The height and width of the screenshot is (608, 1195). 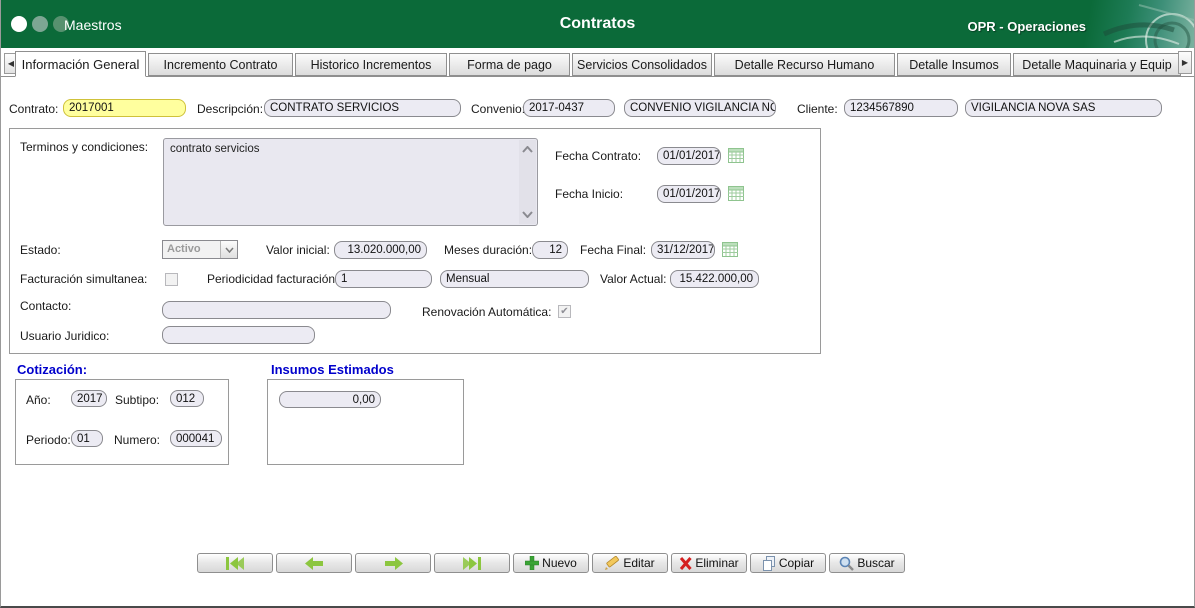 What do you see at coordinates (514, 279) in the screenshot?
I see `periodicidad-desc-input: Mensual` at bounding box center [514, 279].